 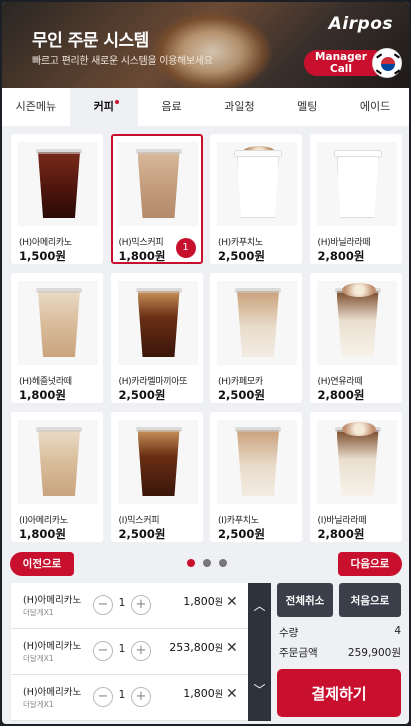 I want to click on quantity-badge: 1, so click(x=185, y=248).